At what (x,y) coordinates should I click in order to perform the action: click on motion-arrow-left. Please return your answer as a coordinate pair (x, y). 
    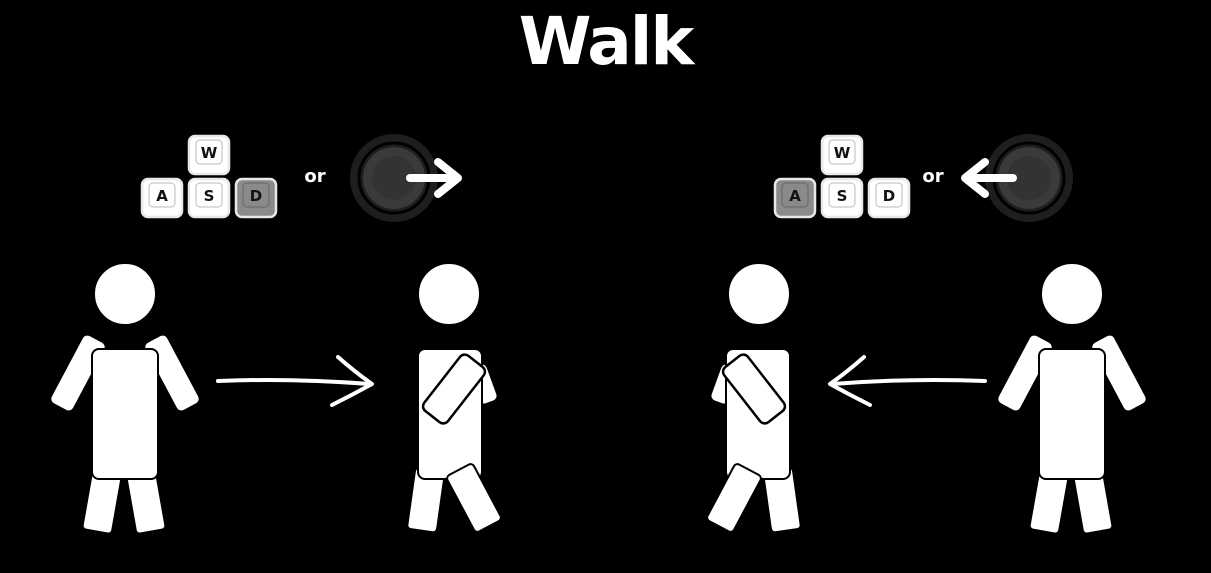
    Looking at the image, I should click on (907, 381).